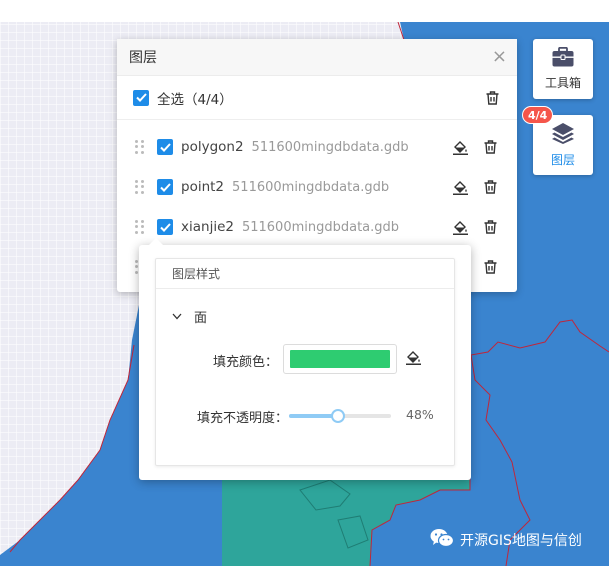 Image resolution: width=609 pixels, height=566 pixels. I want to click on toolbox-button: 工具箱, so click(563, 69).